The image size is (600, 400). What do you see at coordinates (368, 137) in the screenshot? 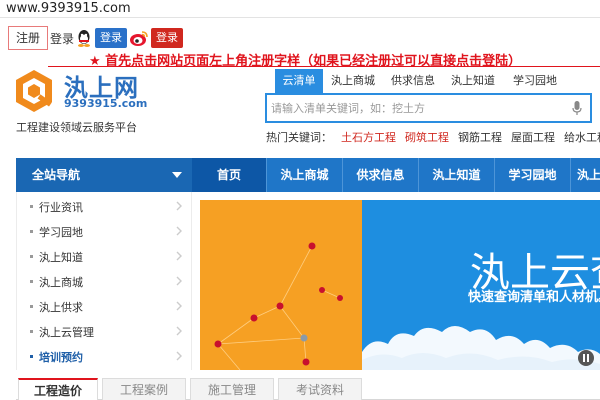
I see `hot-keyword: 土石方工程` at bounding box center [368, 137].